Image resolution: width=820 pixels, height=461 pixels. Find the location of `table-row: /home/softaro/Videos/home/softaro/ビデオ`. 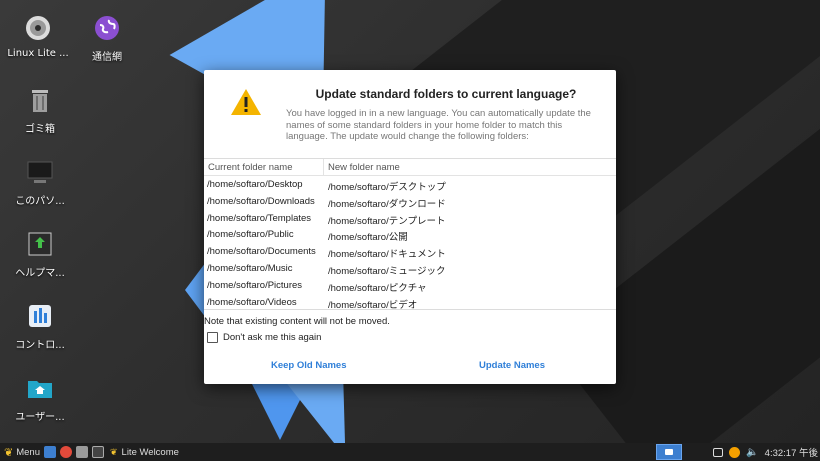

table-row: /home/softaro/Videos/home/softaro/ビデオ is located at coordinates (410, 303).